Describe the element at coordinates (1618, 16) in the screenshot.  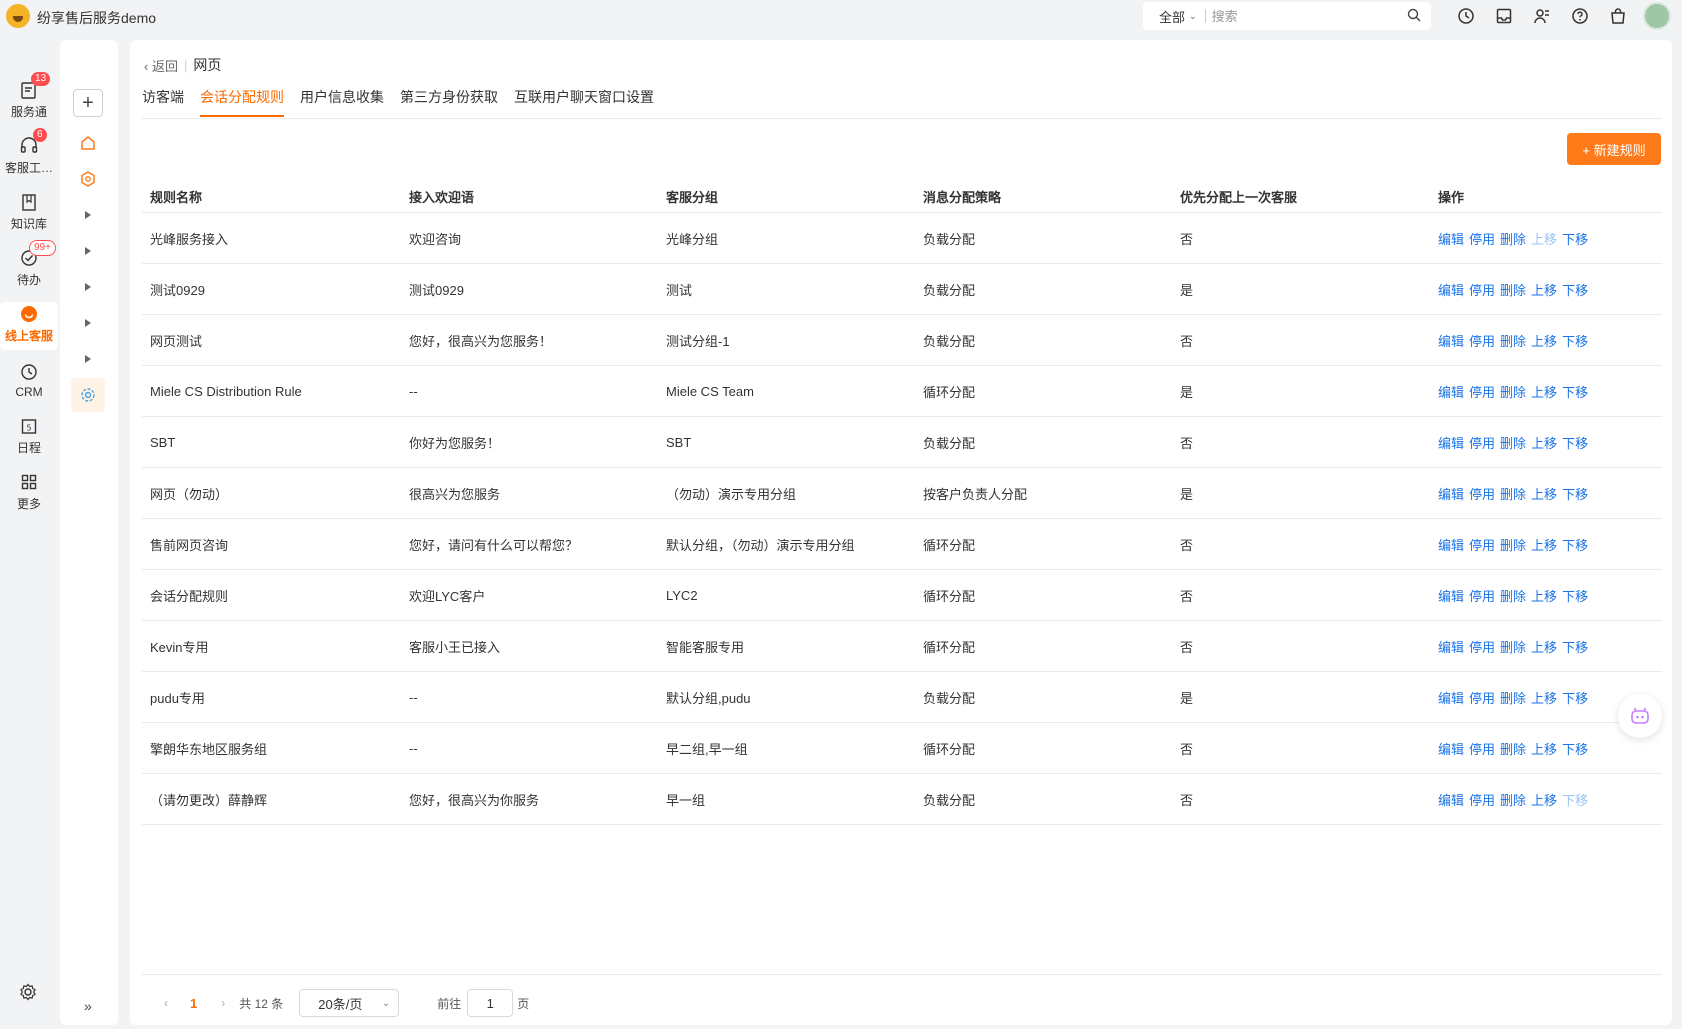
I see `shopping-bag-icon` at that location.